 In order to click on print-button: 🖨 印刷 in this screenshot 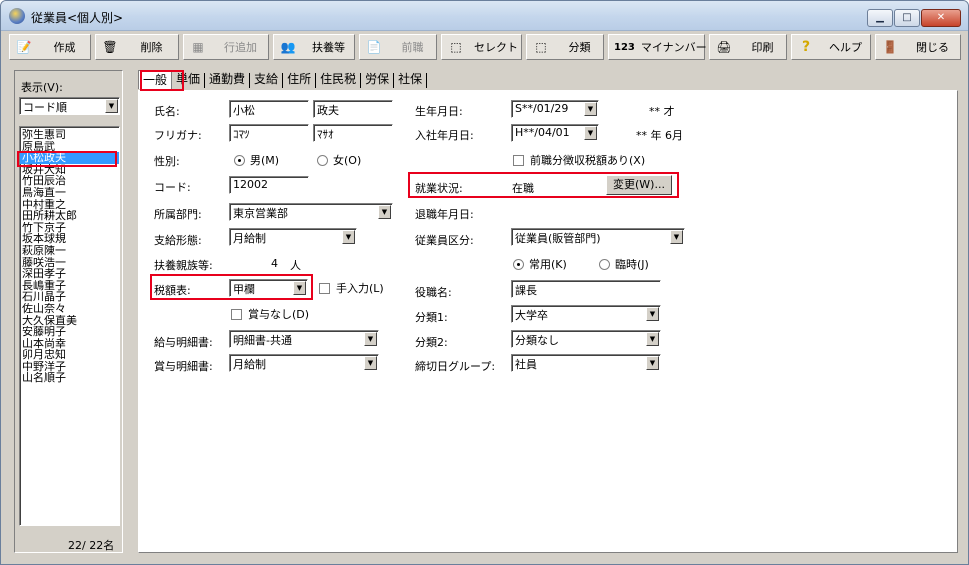, I will do `click(748, 47)`.